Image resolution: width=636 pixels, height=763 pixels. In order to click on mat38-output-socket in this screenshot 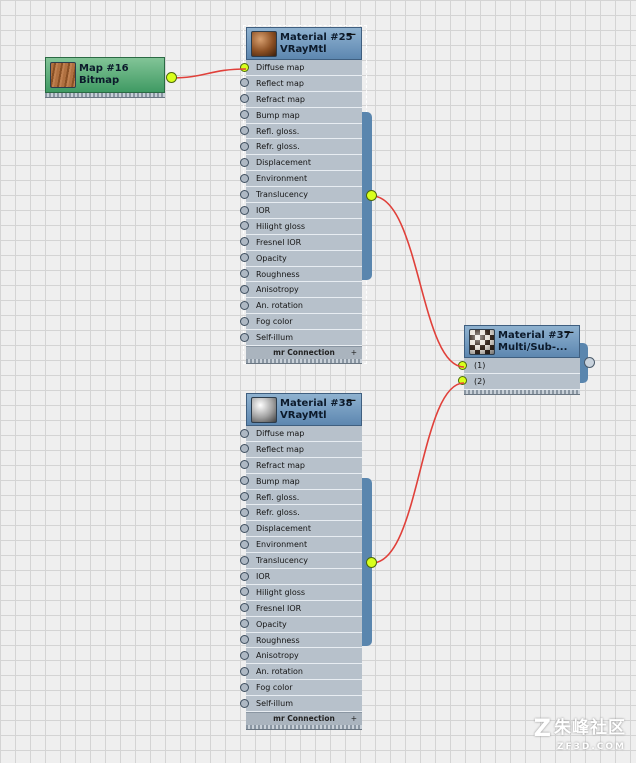, I will do `click(371, 562)`.